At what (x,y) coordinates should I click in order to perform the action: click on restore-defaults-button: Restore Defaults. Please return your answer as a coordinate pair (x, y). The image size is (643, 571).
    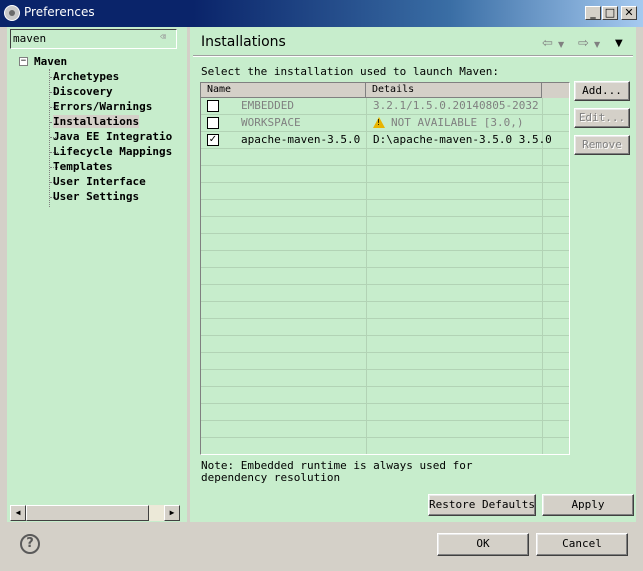
    Looking at the image, I should click on (482, 505).